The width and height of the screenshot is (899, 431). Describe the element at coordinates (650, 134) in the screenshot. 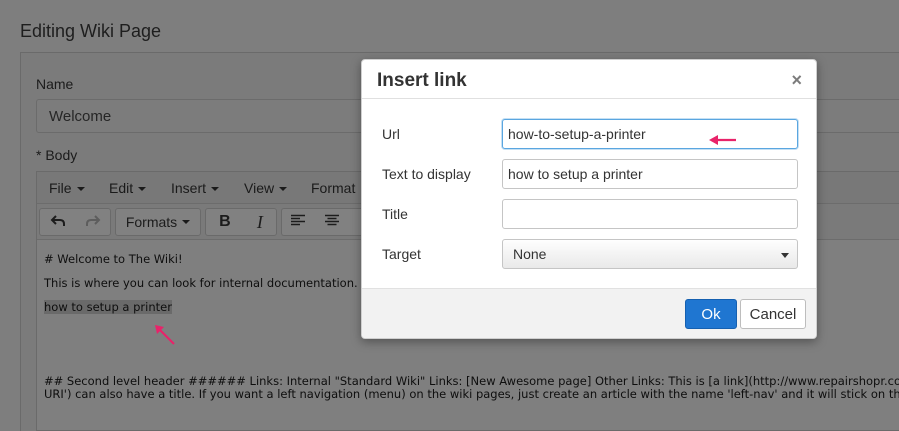

I see `url-input` at that location.